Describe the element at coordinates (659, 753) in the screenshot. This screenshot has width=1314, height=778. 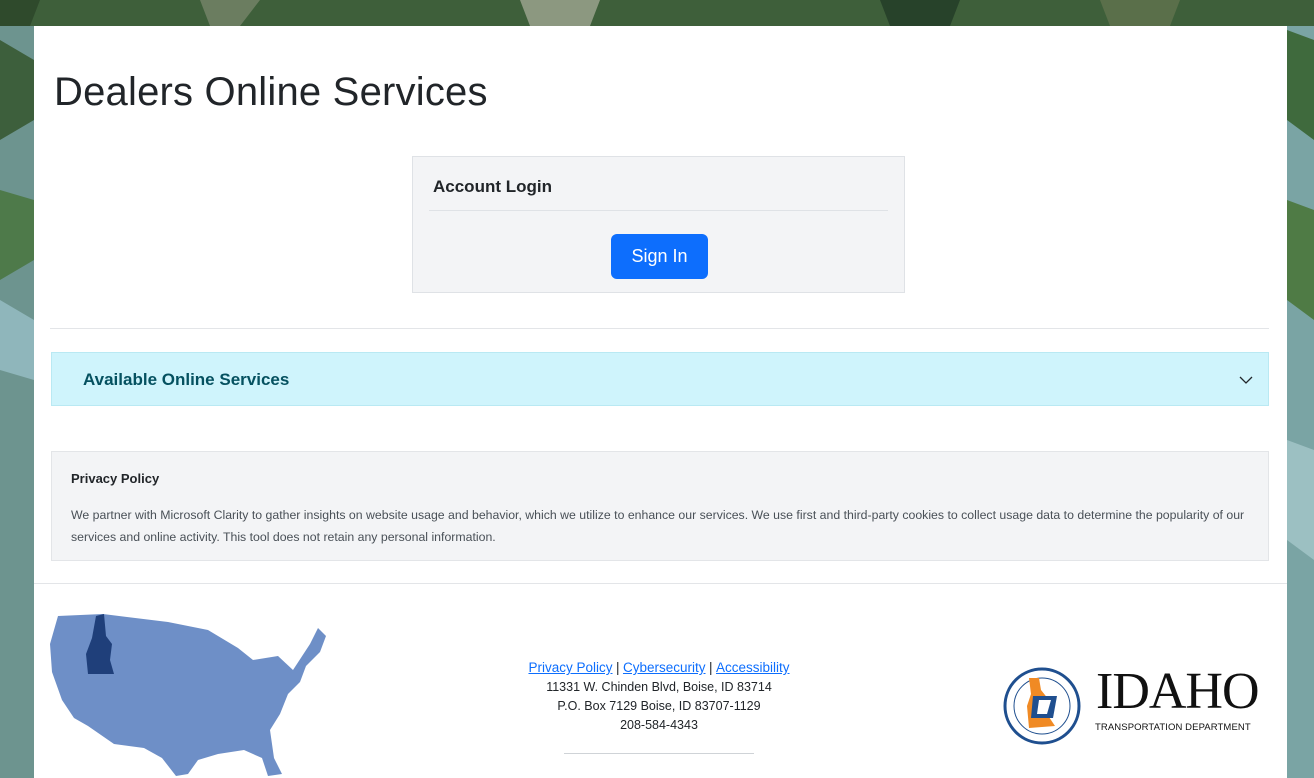
I see `footer-underline` at that location.